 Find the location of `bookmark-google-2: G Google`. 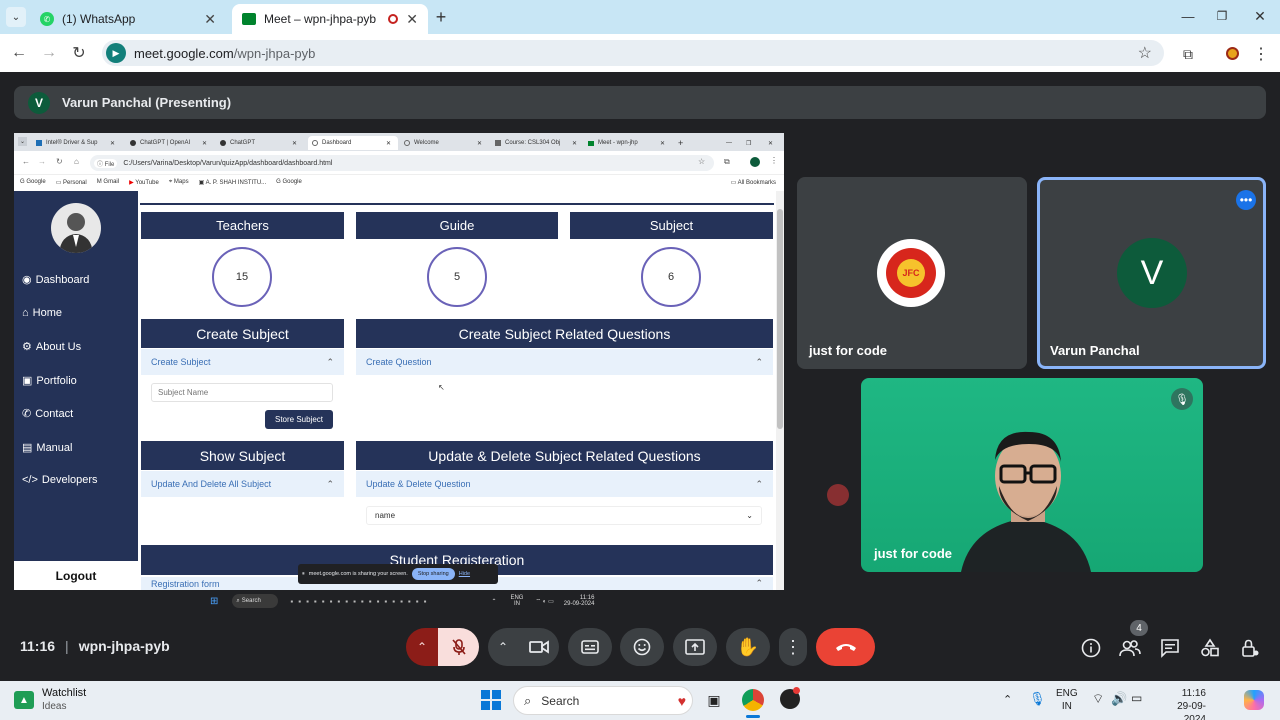

bookmark-google-2: G Google is located at coordinates (289, 182).